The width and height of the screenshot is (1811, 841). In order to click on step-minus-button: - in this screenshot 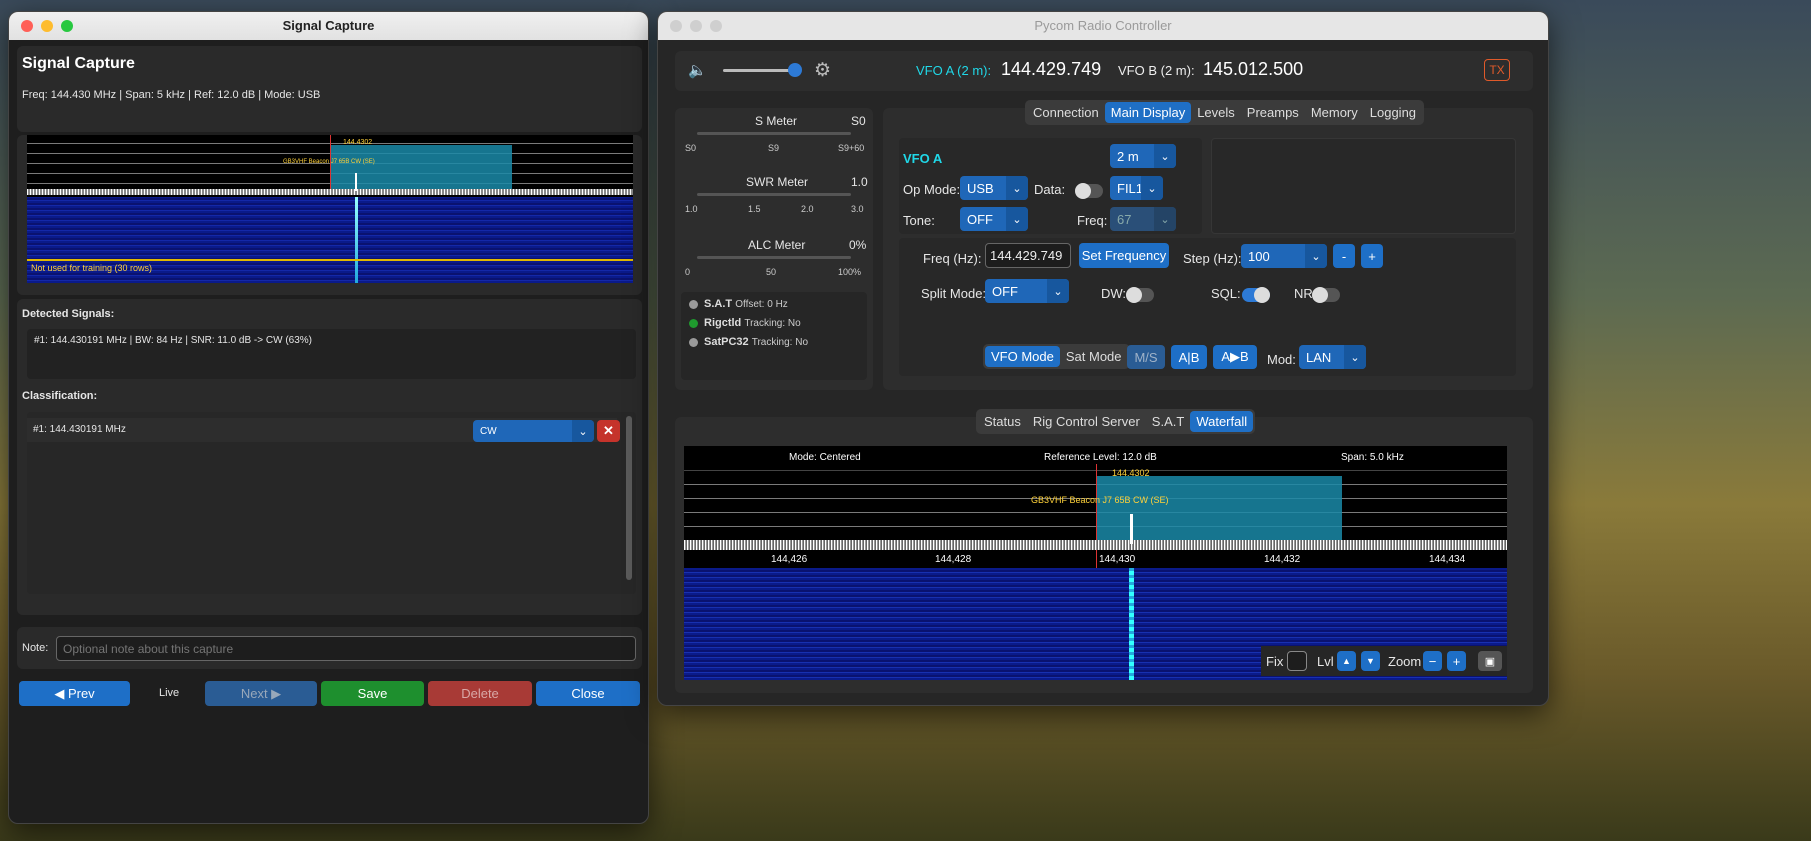, I will do `click(1344, 256)`.